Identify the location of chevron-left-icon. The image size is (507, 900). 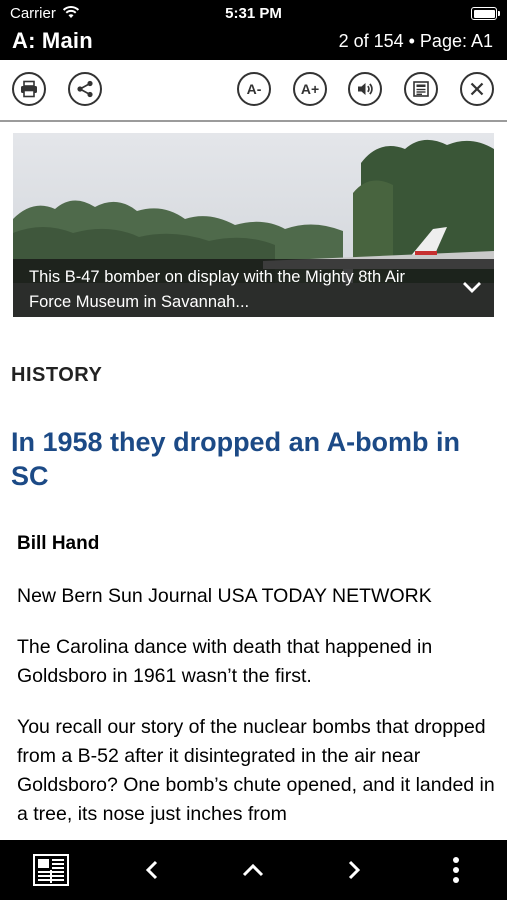
(151, 870).